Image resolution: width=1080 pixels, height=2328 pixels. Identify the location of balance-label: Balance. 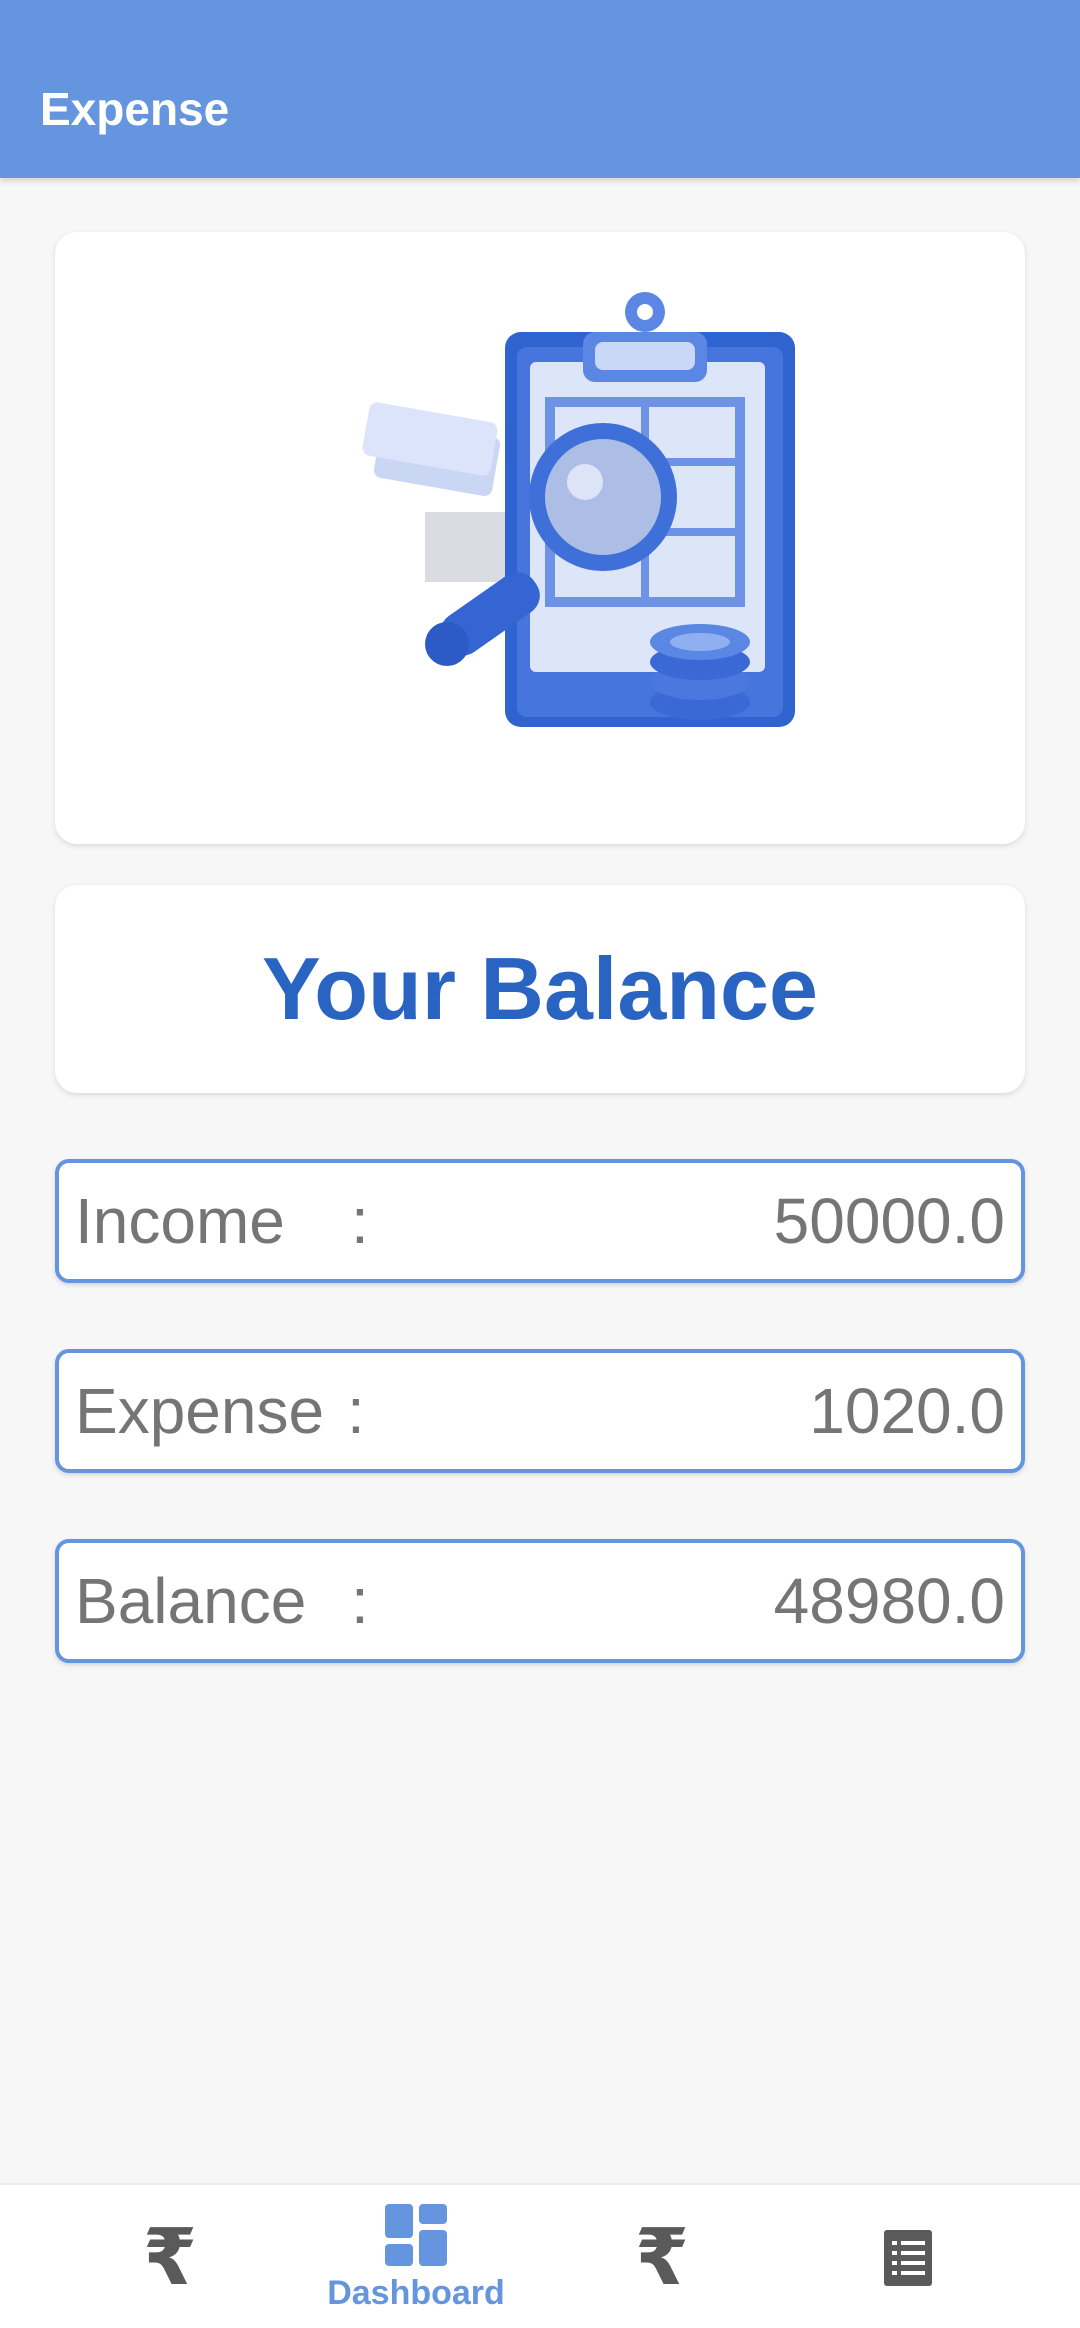
(191, 1601).